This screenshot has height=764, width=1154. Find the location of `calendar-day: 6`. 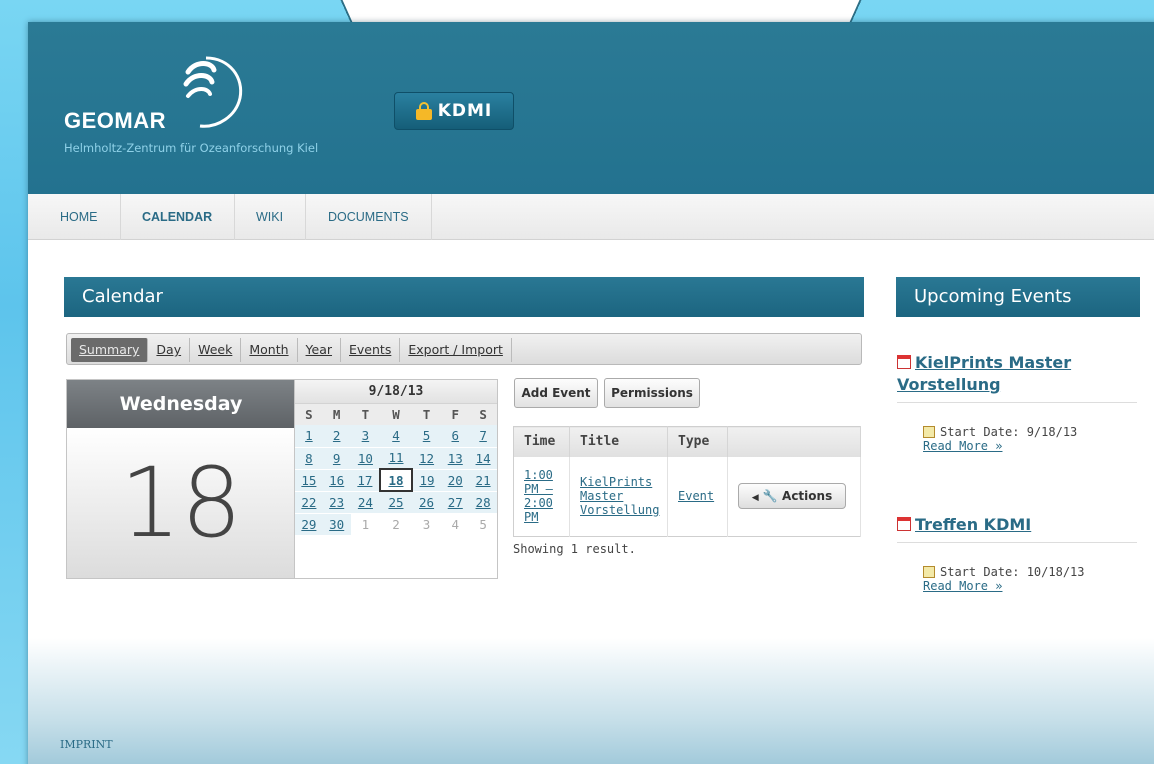

calendar-day: 6 is located at coordinates (455, 436).